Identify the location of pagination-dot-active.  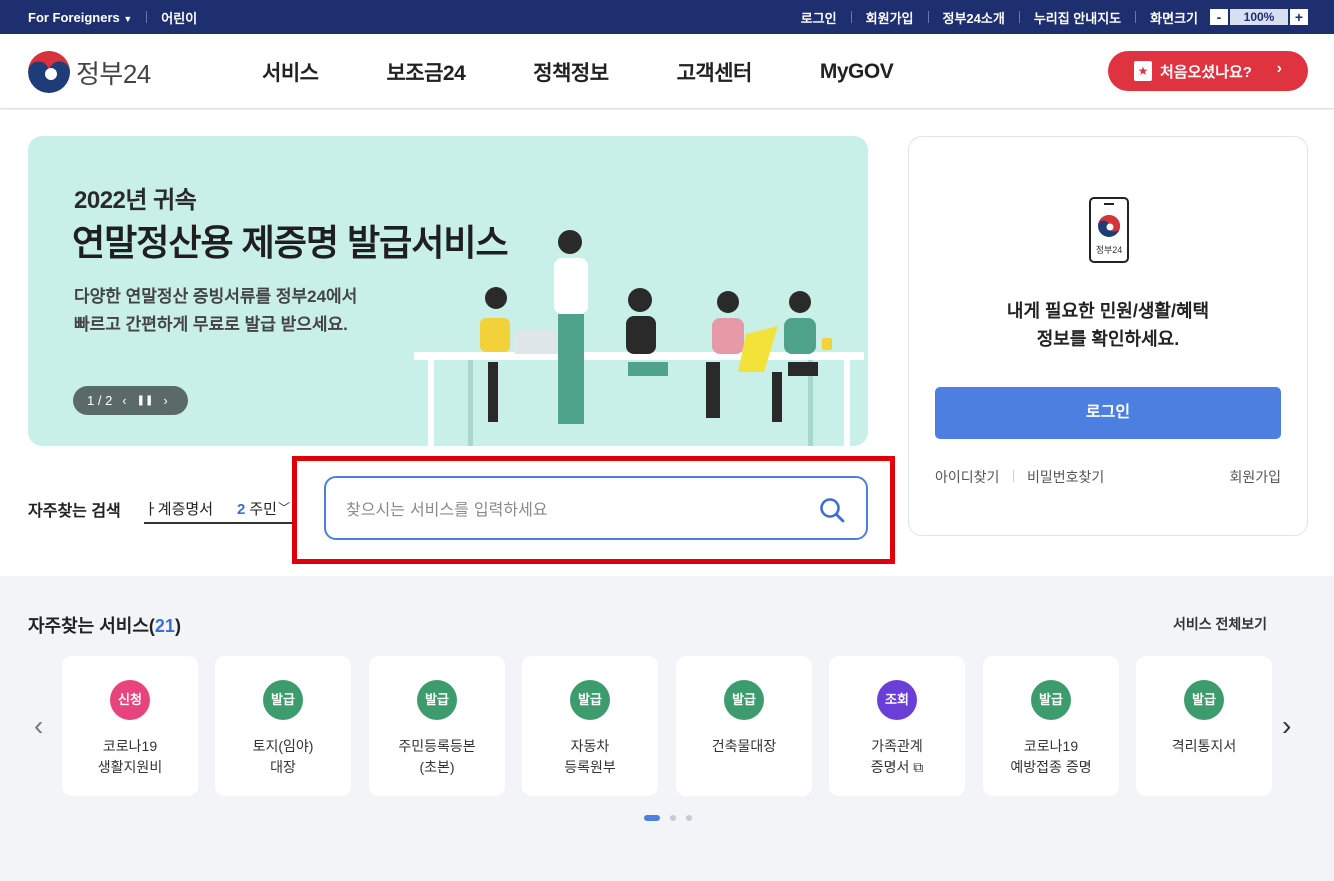
(652, 818).